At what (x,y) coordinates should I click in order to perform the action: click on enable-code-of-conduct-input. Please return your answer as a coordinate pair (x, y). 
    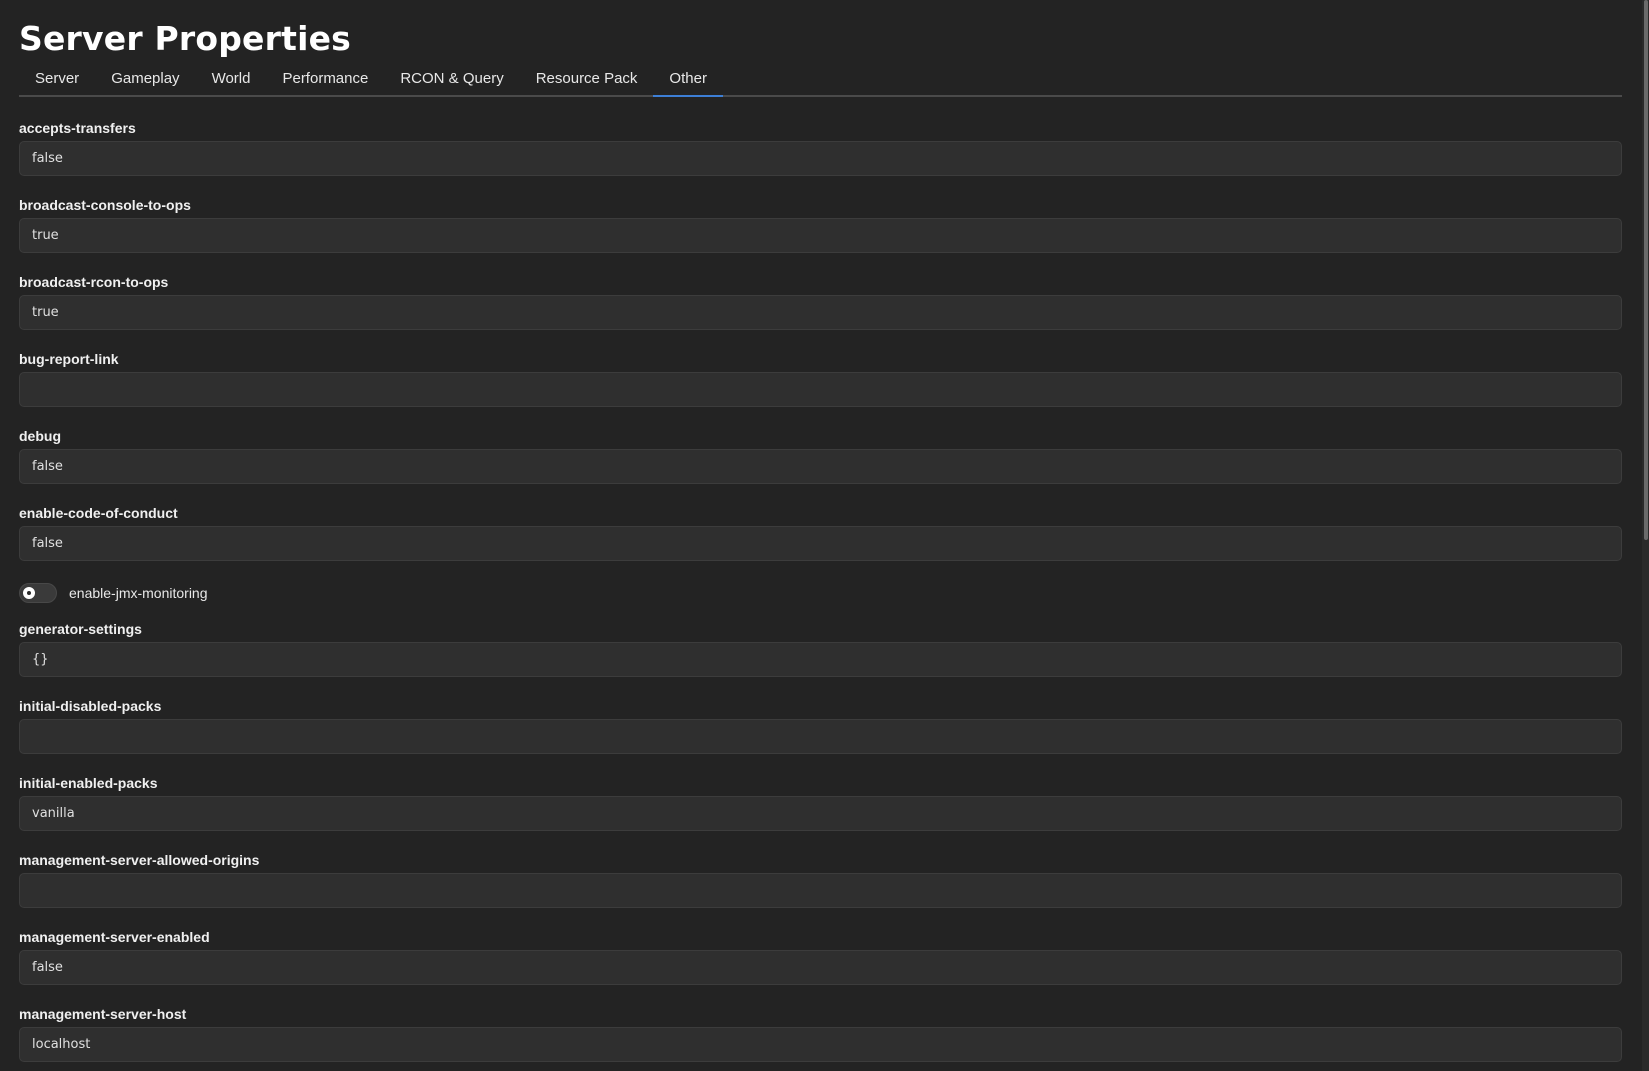
    Looking at the image, I should click on (820, 543).